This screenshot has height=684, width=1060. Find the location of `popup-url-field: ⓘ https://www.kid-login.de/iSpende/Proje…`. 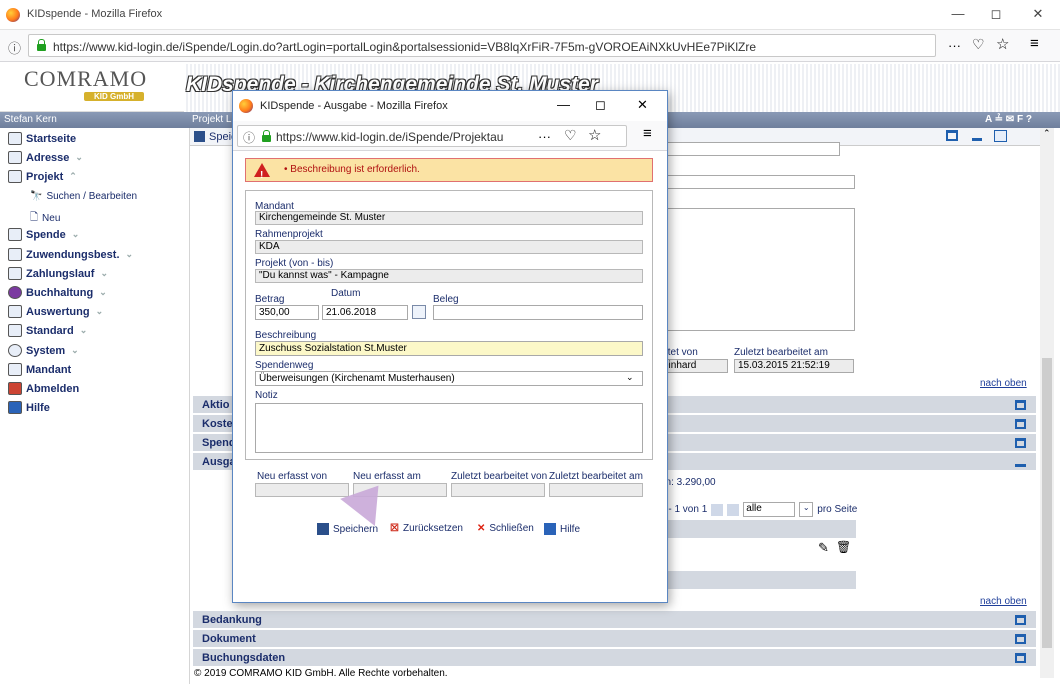

popup-url-field: ⓘ https://www.kid-login.de/iSpende/Proje… is located at coordinates (432, 136).